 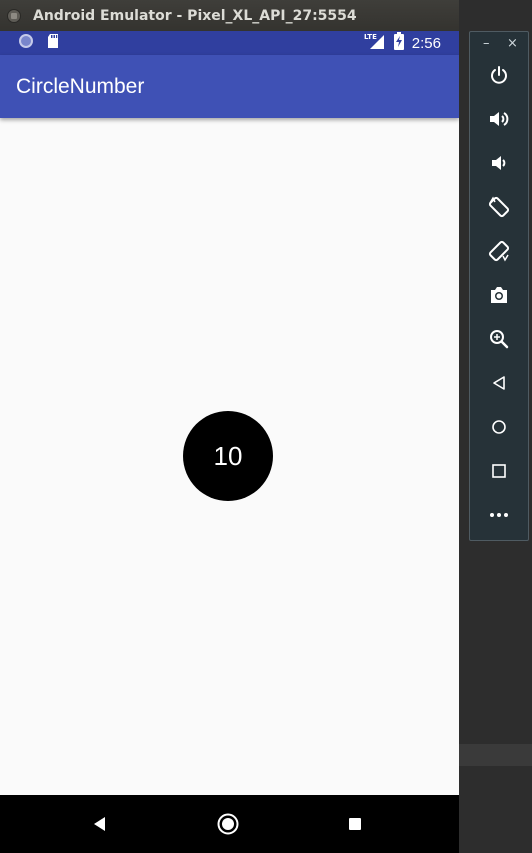 I want to click on circle-number-label: 10, so click(x=228, y=455).